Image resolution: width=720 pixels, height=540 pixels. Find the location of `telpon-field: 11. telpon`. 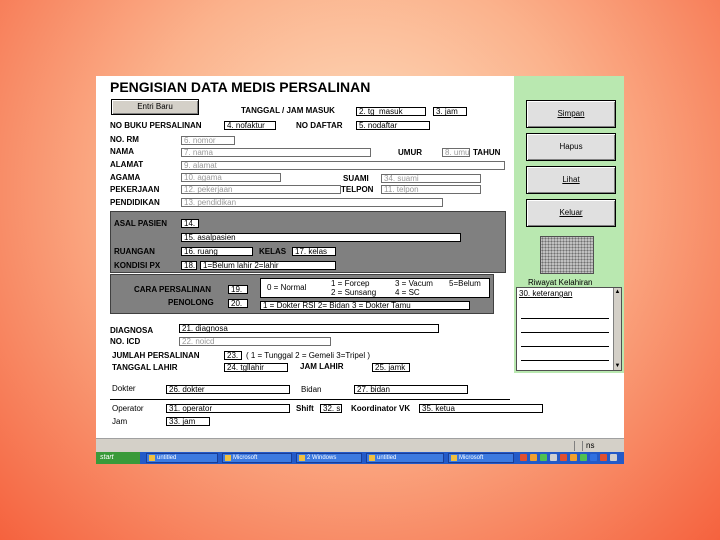

telpon-field: 11. telpon is located at coordinates (431, 189).